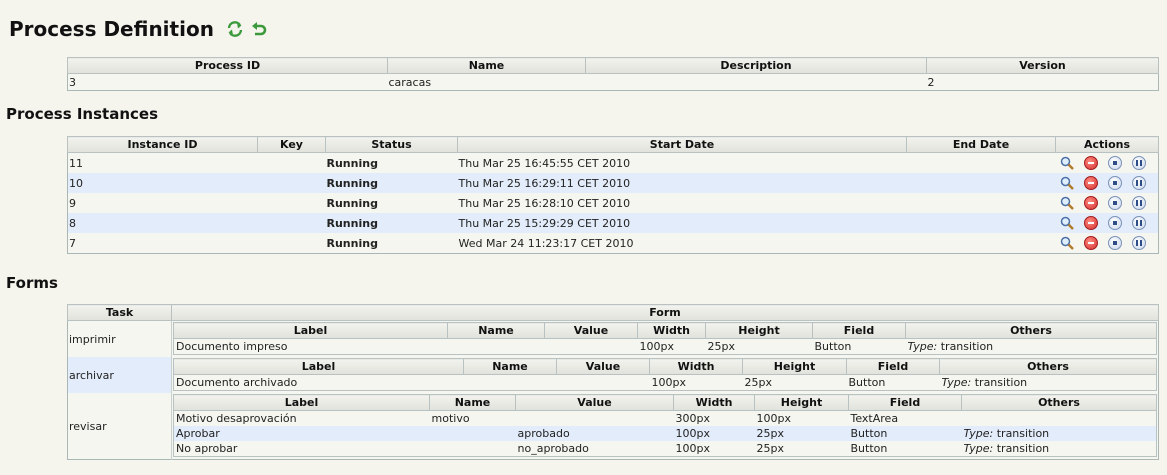 The width and height of the screenshot is (1167, 475). Describe the element at coordinates (682, 162) in the screenshot. I see `start-date: Thu Mar 25 16:45:55 CET 2010` at that location.